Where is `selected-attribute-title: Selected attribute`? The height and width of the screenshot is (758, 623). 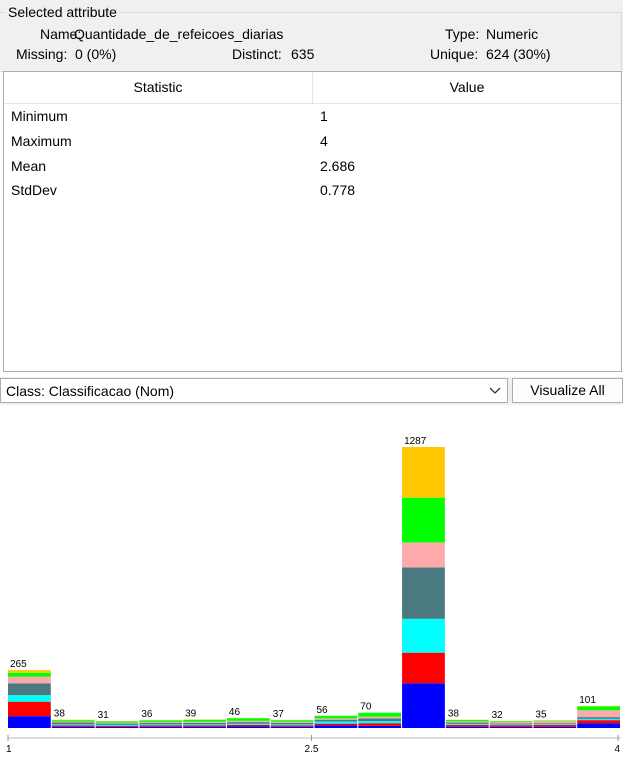 selected-attribute-title: Selected attribute is located at coordinates (62, 12).